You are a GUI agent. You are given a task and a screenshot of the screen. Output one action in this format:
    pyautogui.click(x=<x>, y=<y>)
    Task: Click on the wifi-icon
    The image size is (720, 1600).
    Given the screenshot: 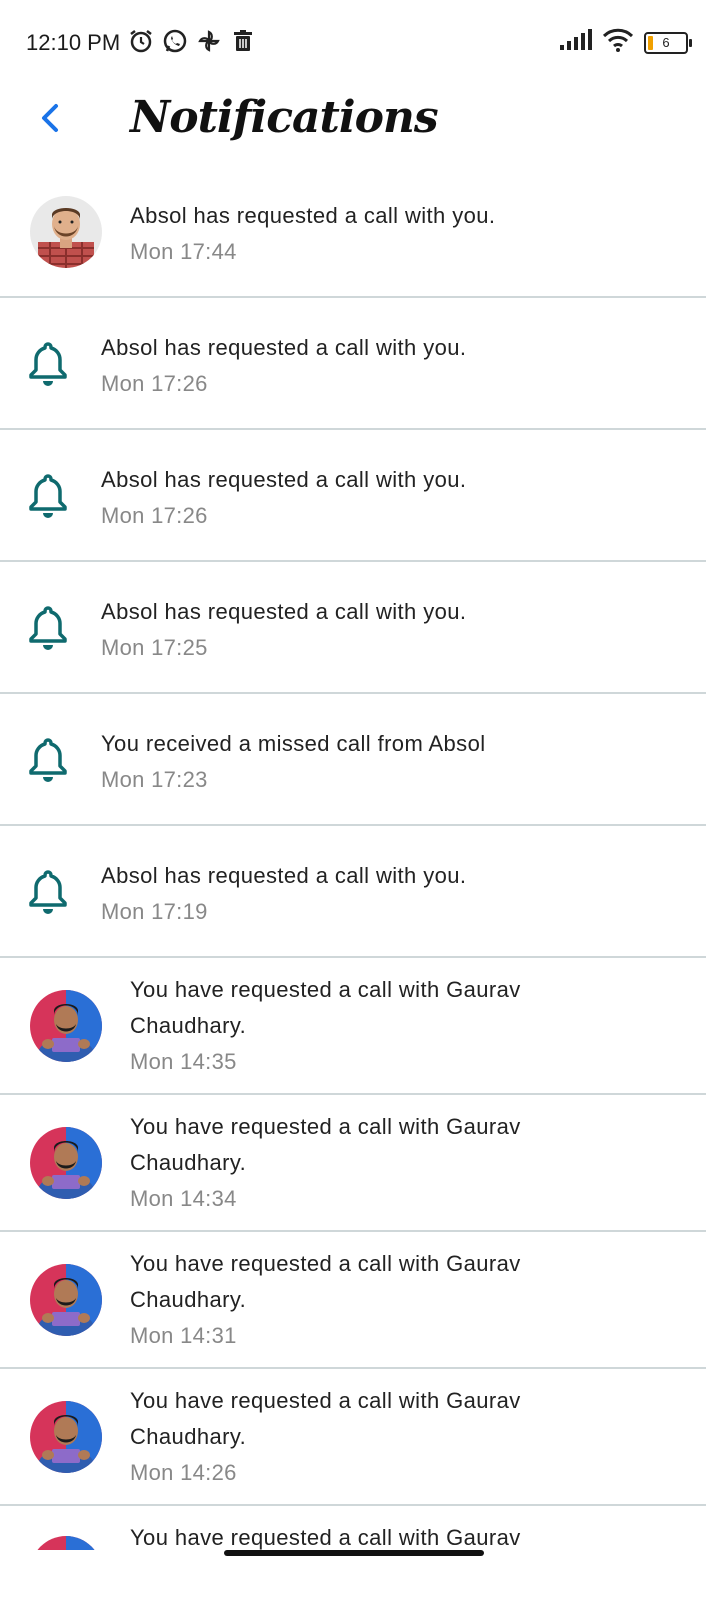 What is the action you would take?
    pyautogui.click(x=618, y=42)
    